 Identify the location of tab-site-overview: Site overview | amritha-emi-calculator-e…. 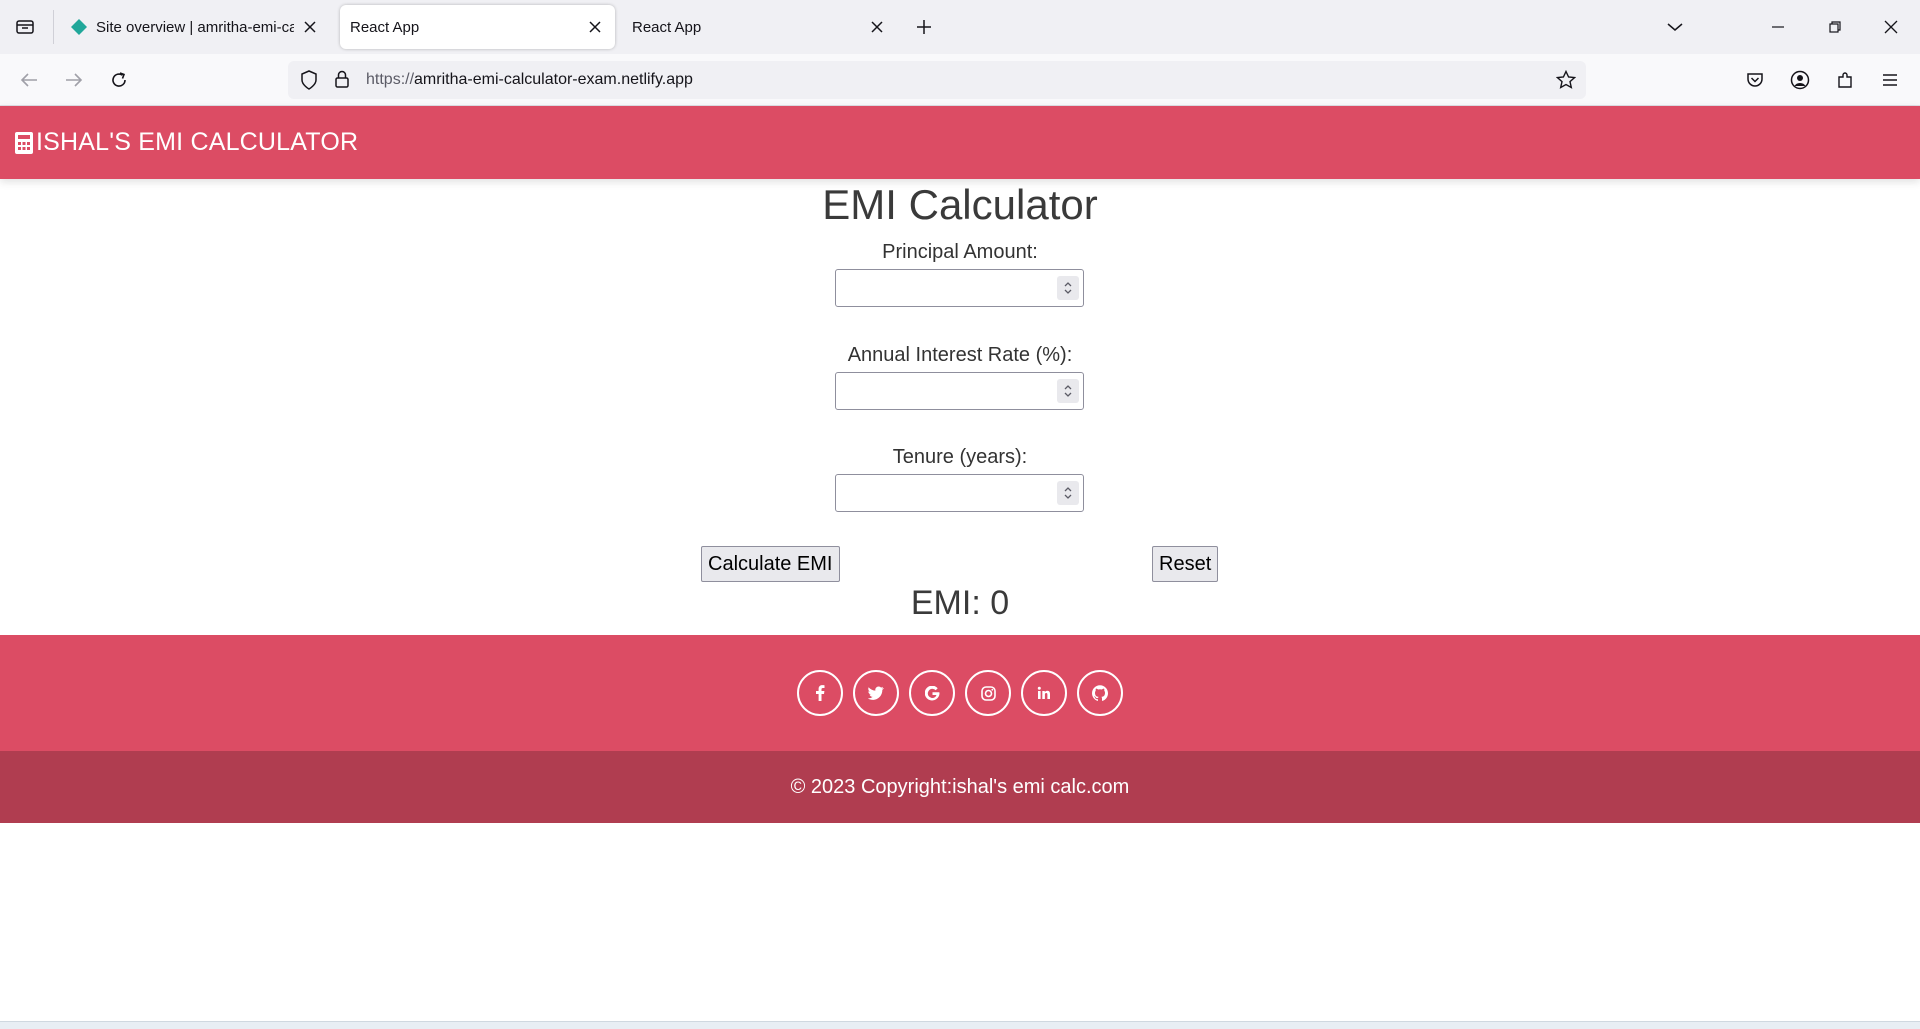
(195, 27).